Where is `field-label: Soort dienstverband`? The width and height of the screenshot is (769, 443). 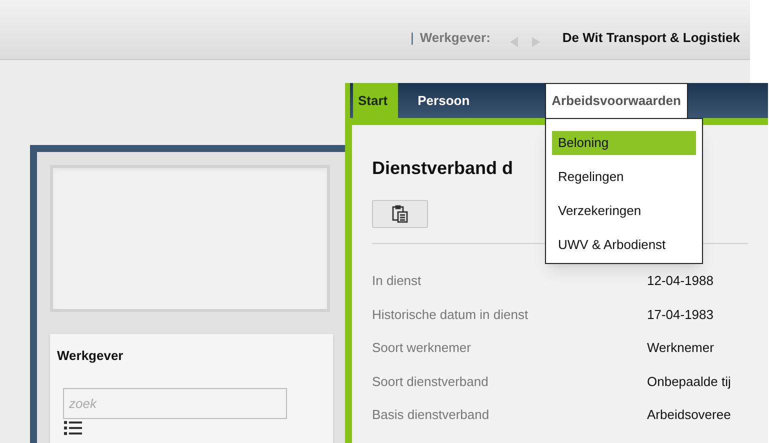 field-label: Soort dienstverband is located at coordinates (431, 381).